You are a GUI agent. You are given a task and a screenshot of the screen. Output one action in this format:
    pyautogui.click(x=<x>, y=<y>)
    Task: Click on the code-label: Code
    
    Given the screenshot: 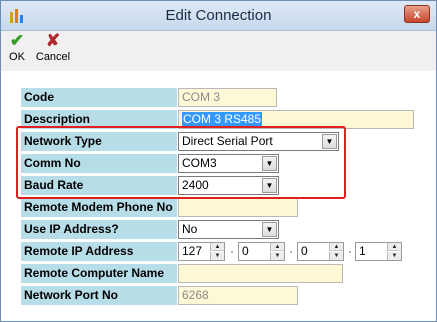 What is the action you would take?
    pyautogui.click(x=99, y=97)
    